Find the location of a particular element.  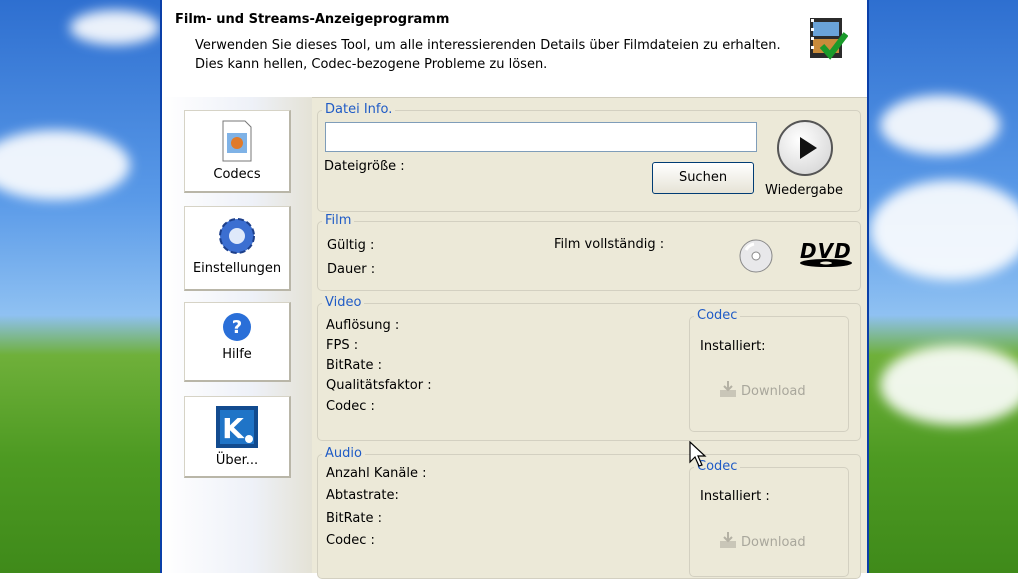

play-label: Wiedergabe is located at coordinates (804, 190).